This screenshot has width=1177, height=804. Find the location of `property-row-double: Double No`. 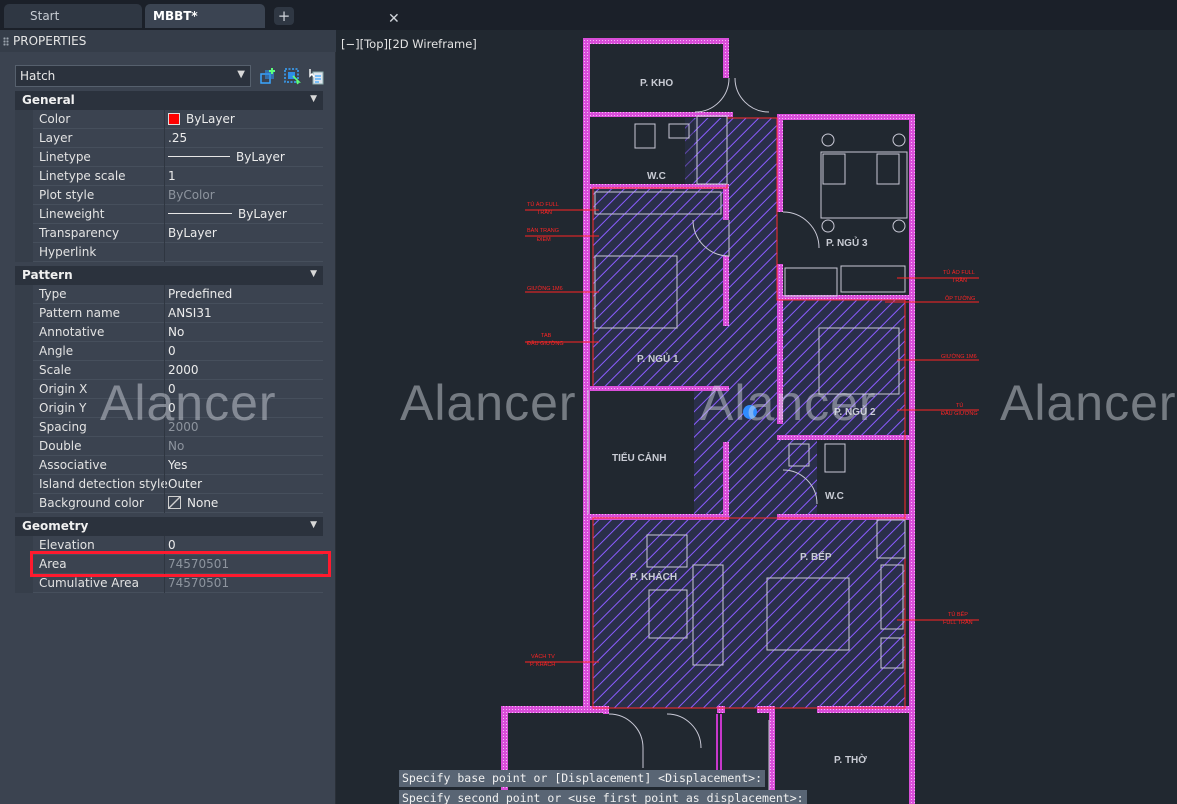

property-row-double: Double No is located at coordinates (178, 446).